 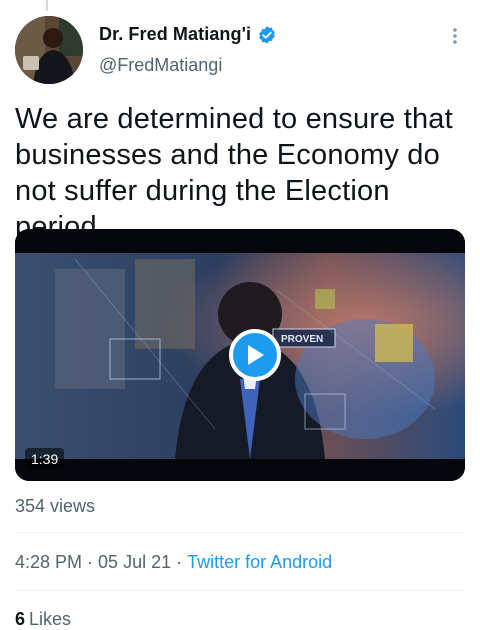 What do you see at coordinates (50, 619) in the screenshot?
I see `likes-label: Likes` at bounding box center [50, 619].